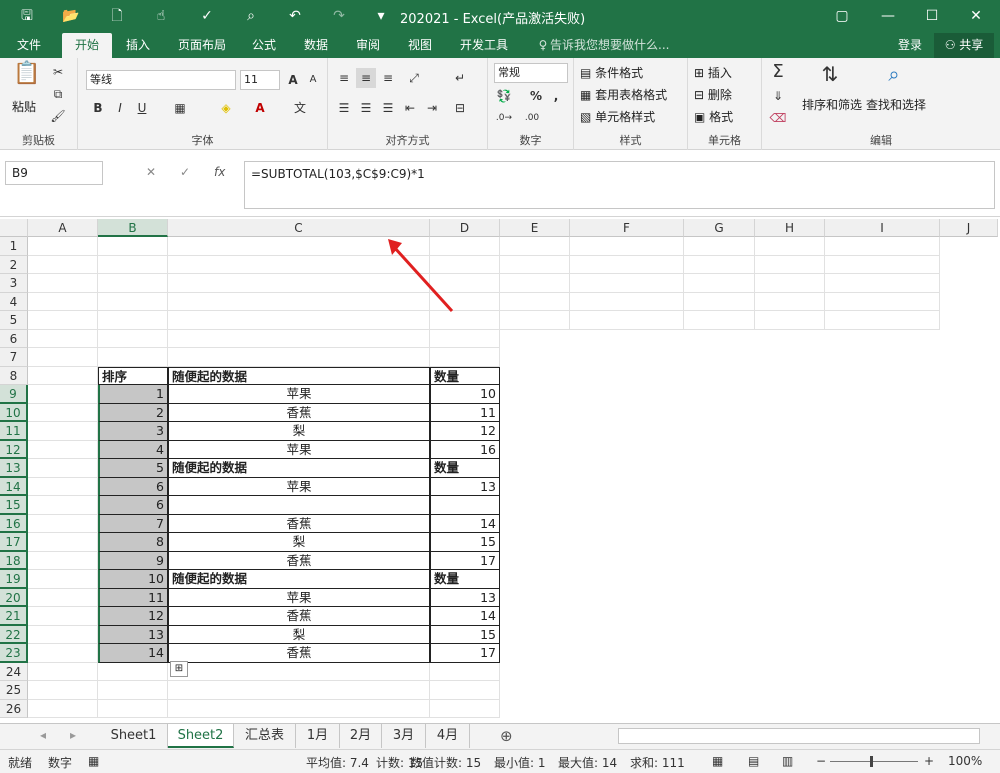 The width and height of the screenshot is (1000, 773). I want to click on maximize-button: ☐, so click(932, 16).